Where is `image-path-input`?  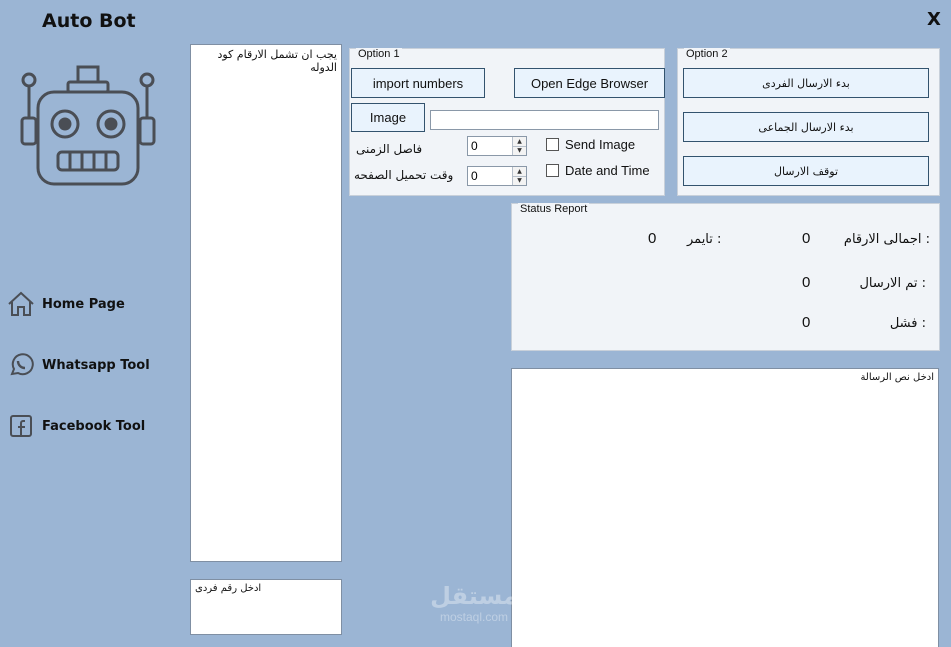
image-path-input is located at coordinates (544, 120).